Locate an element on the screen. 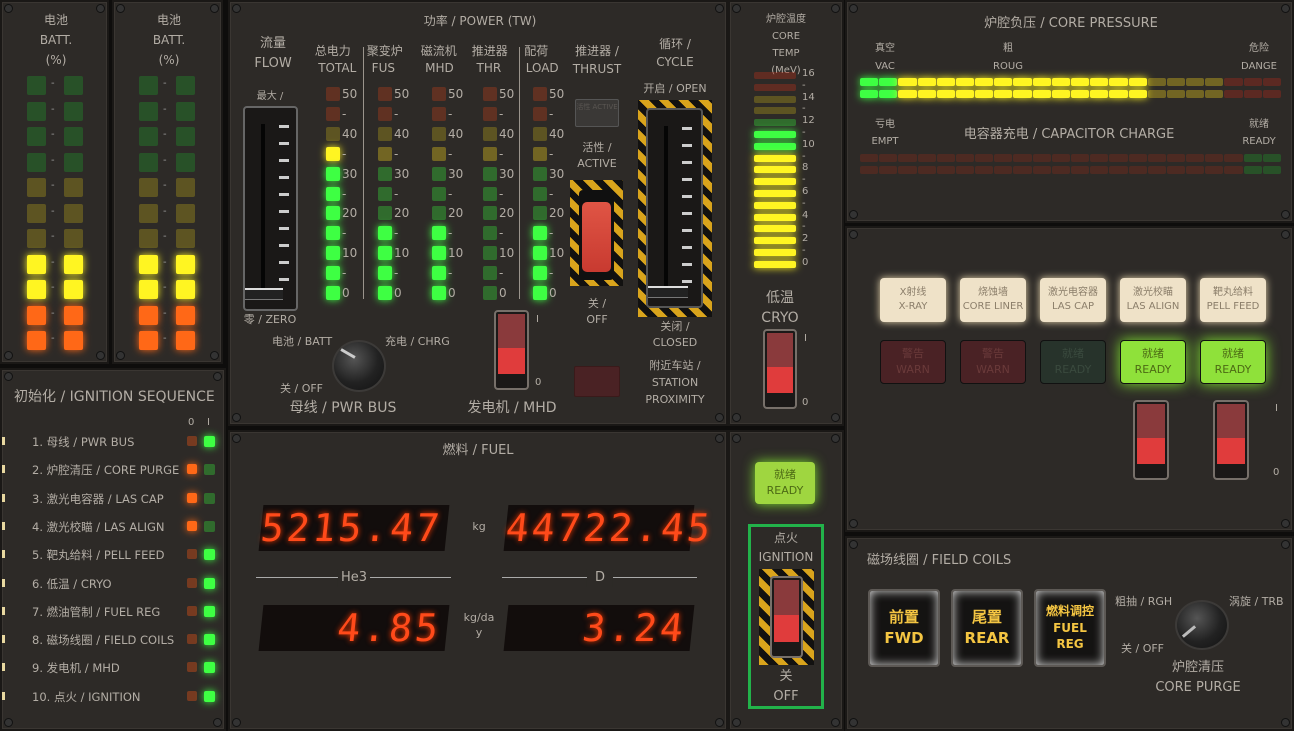  system-button: X射线 X-RAY is located at coordinates (913, 300).